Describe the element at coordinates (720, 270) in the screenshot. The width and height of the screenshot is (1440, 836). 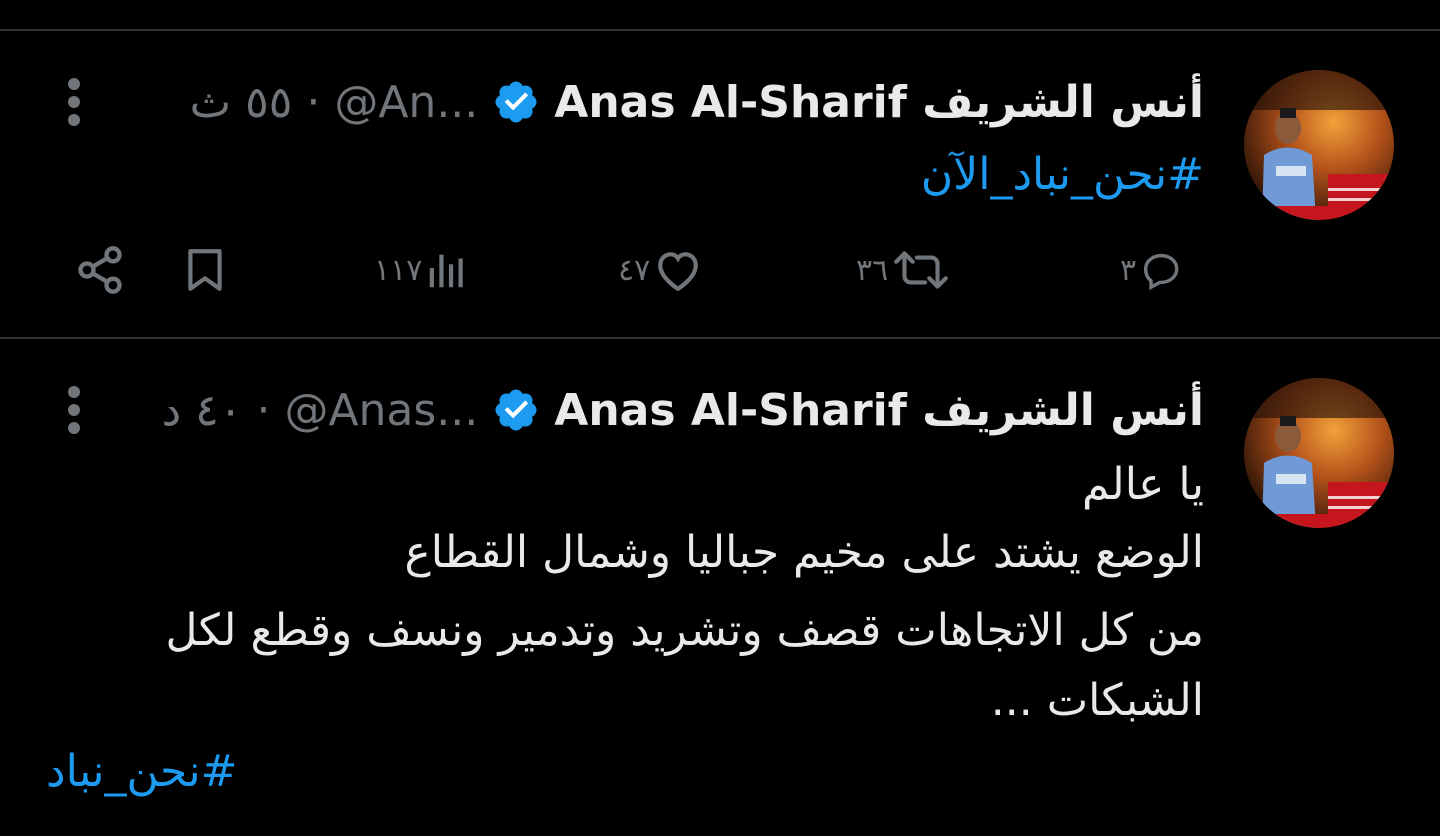
I see `tweet-actions: ٣ ٣٦ ٤٧ ١١٧` at that location.